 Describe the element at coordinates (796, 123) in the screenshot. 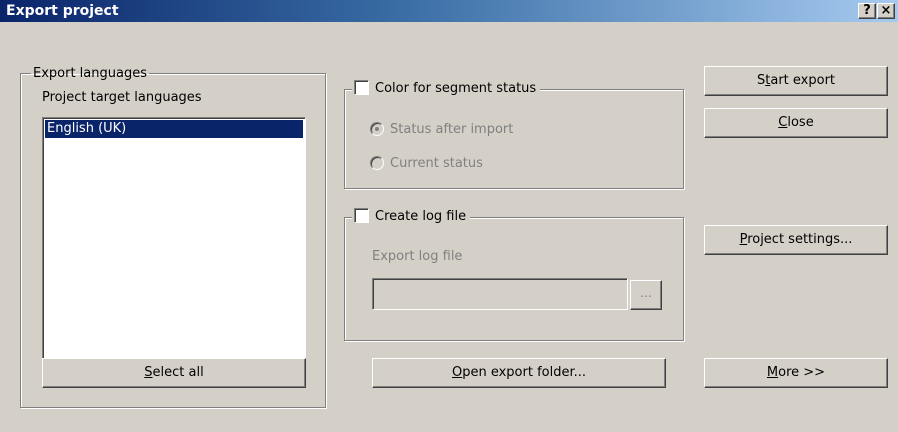

I see `close-button: Close` at that location.